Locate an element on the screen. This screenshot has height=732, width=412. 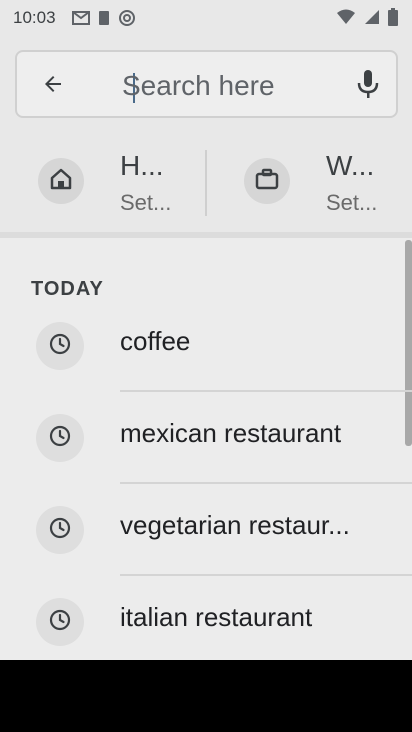
shortcut-divider is located at coordinates (206, 183).